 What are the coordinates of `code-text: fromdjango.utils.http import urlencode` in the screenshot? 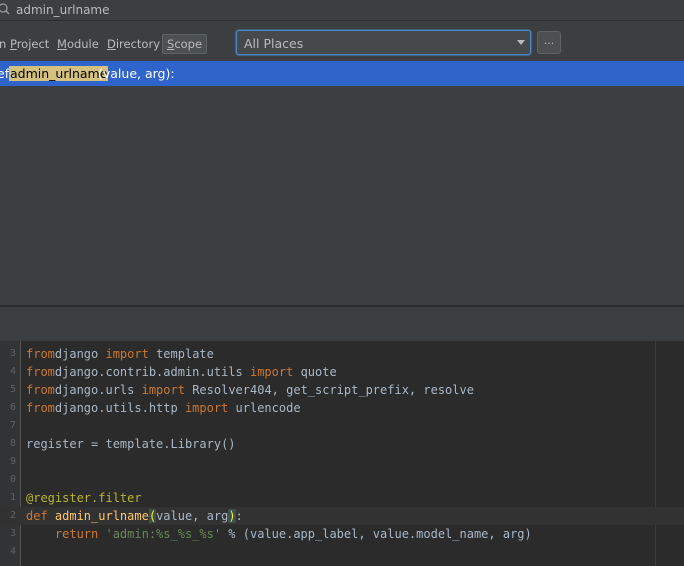 It's located at (163, 408).